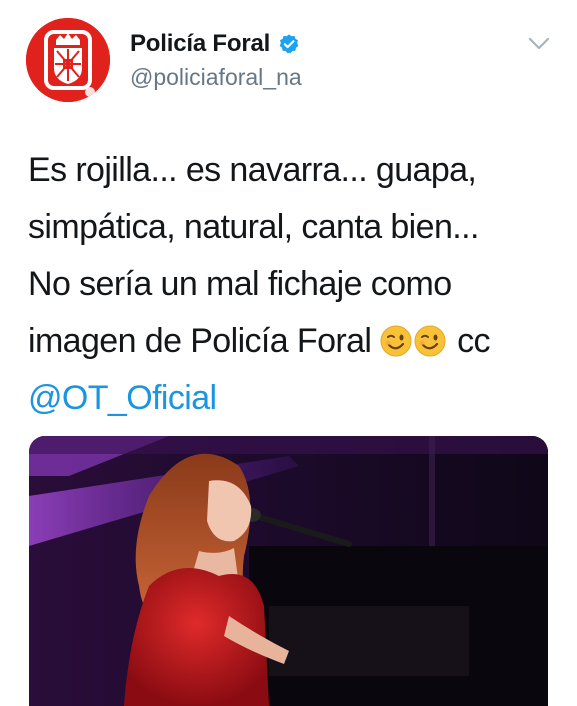 This screenshot has height=706, width=577. I want to click on navarra-coat-of-arms-icon, so click(68, 60).